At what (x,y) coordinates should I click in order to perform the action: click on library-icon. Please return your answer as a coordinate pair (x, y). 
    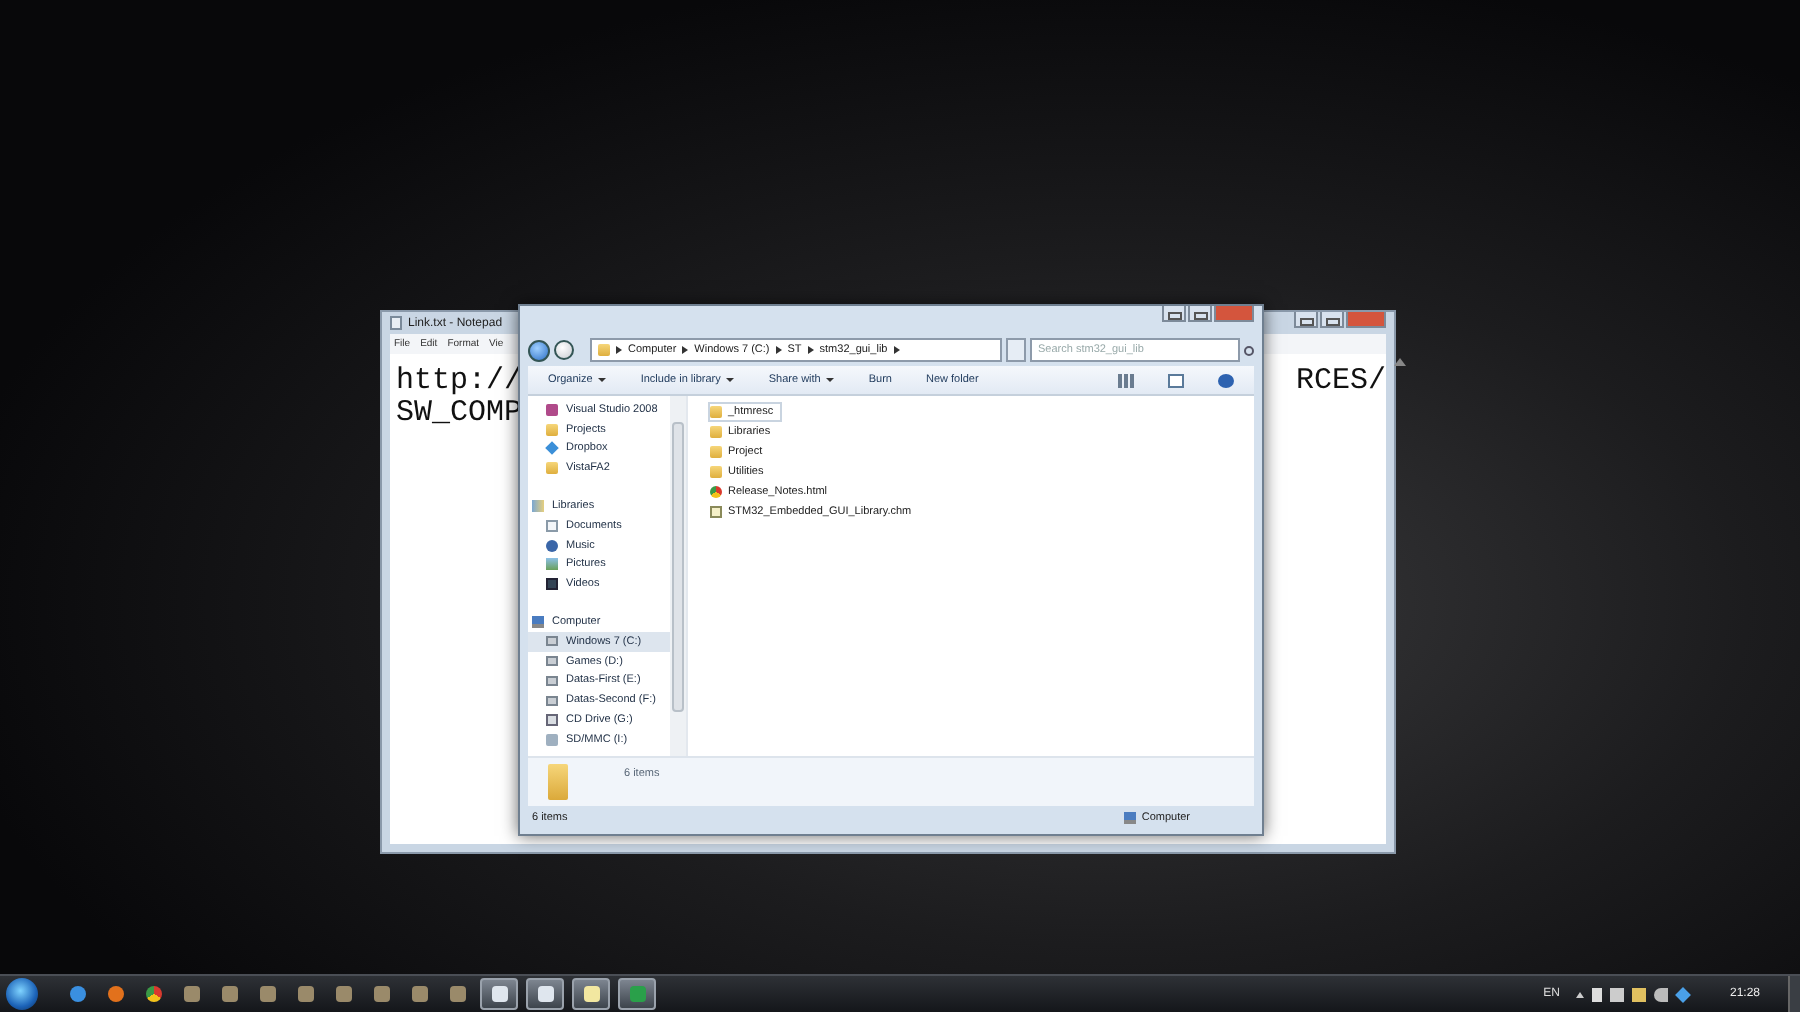
    Looking at the image, I should click on (538, 506).